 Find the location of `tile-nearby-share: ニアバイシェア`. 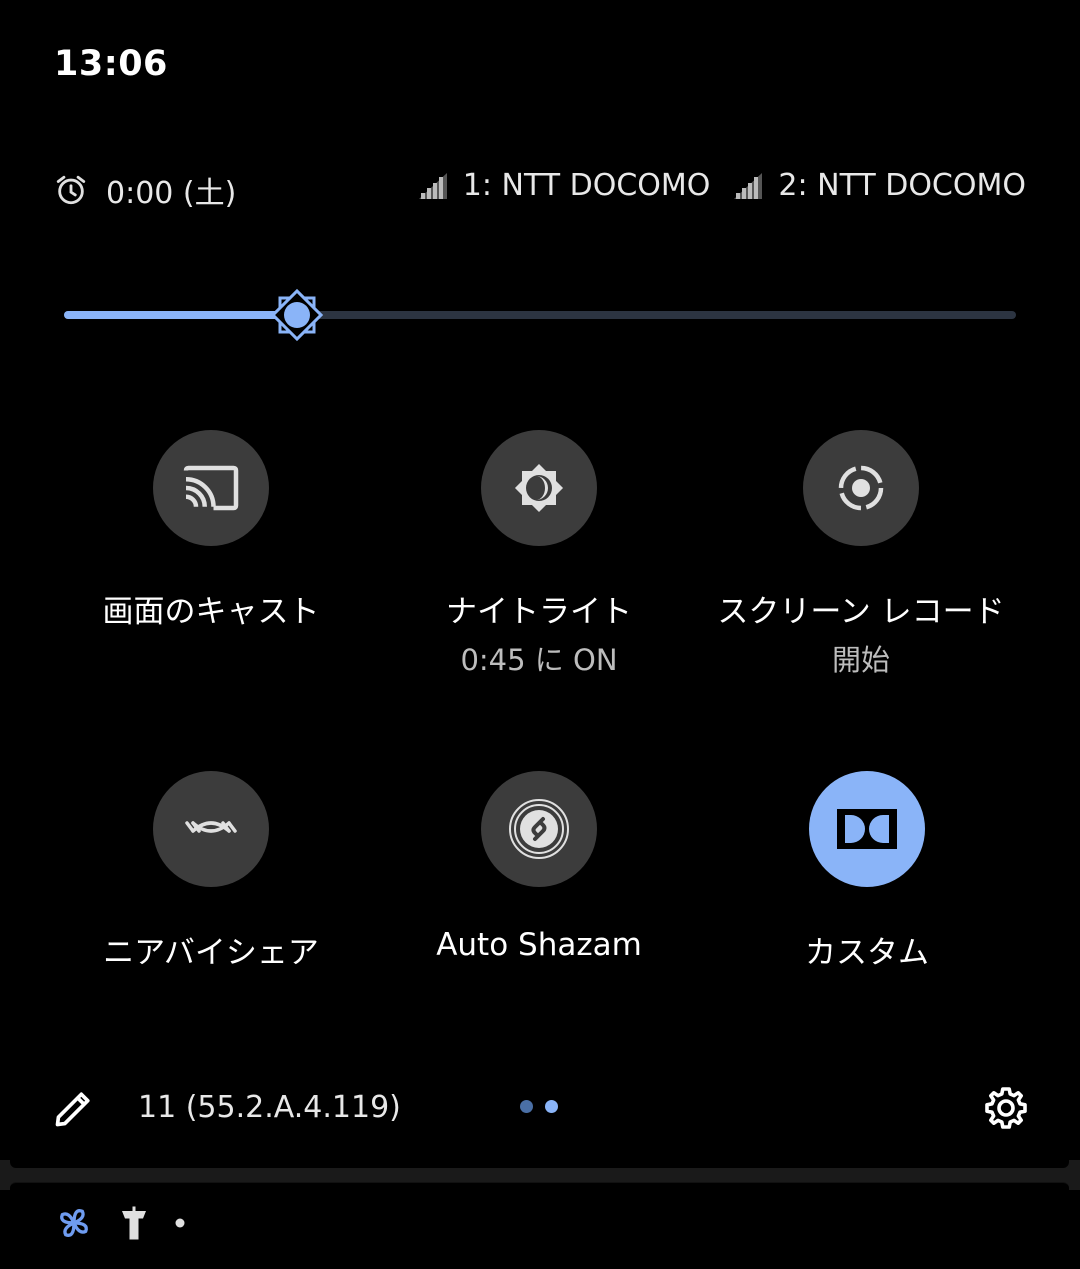

tile-nearby-share: ニアバイシェア is located at coordinates (211, 871).